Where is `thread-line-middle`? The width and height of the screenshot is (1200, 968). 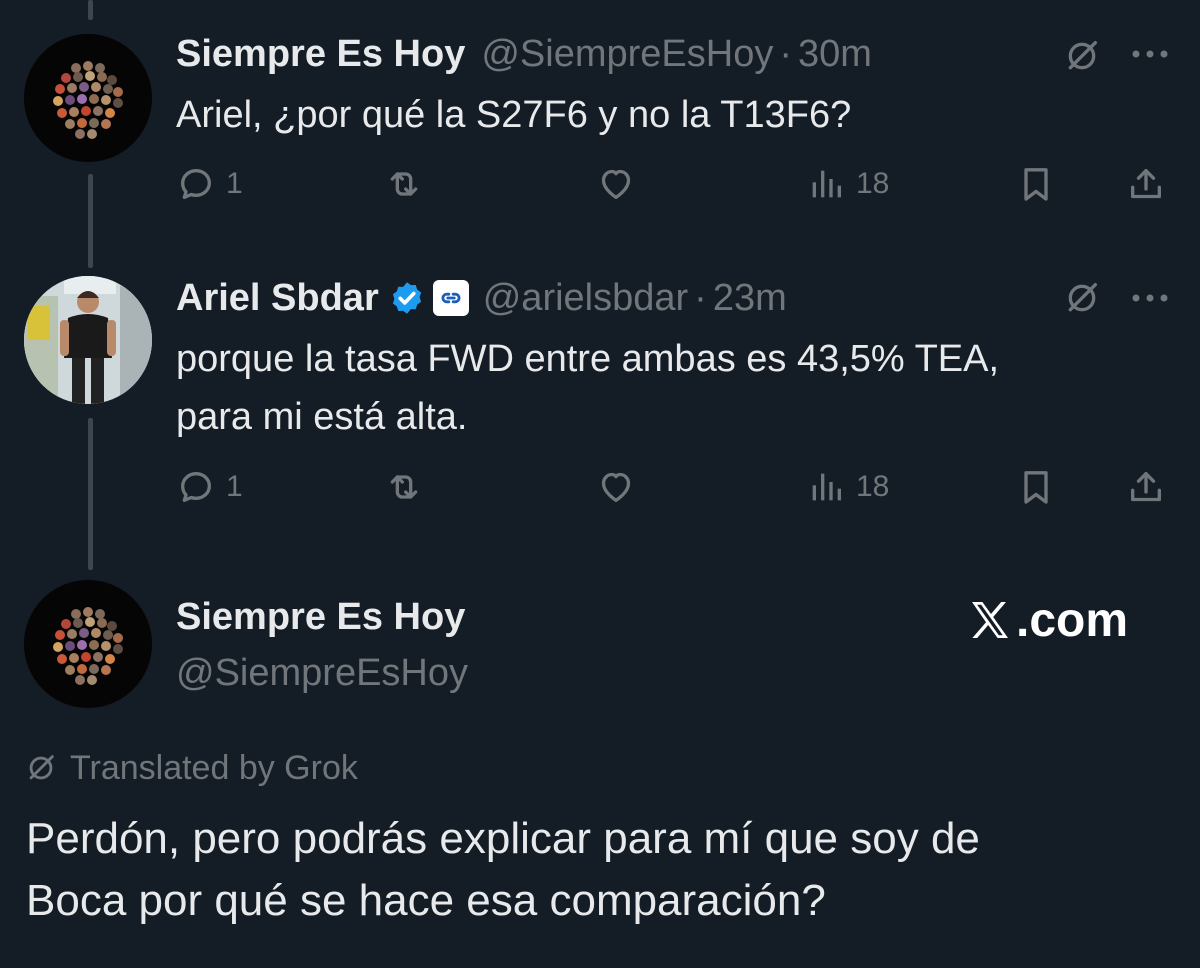 thread-line-middle is located at coordinates (90, 221).